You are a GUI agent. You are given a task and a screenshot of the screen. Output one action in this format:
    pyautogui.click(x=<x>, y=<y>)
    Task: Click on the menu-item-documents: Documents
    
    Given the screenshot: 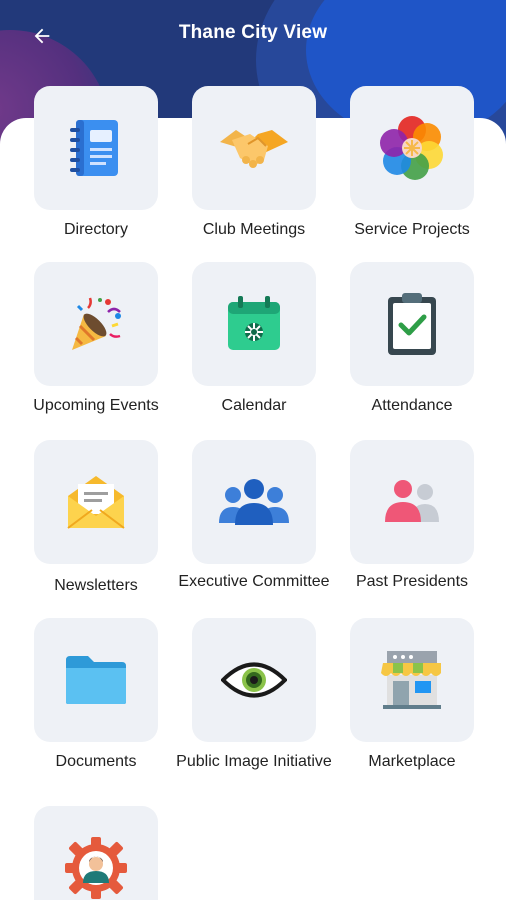 What is the action you would take?
    pyautogui.click(x=96, y=695)
    